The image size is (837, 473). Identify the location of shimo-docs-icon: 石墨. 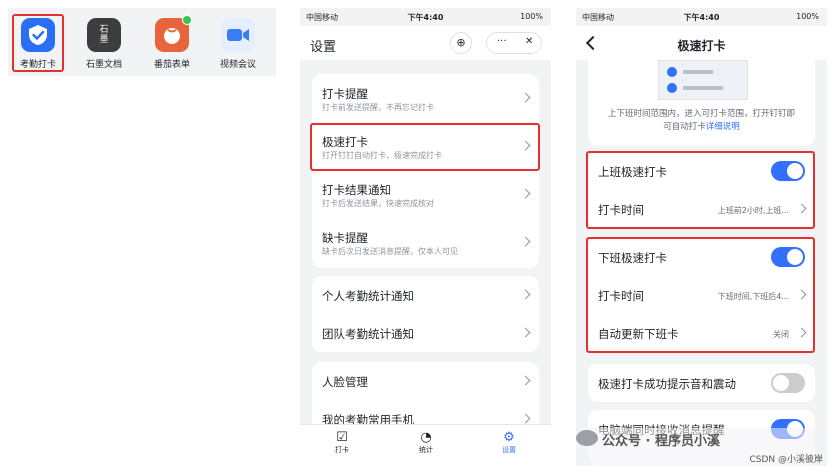
(104, 35).